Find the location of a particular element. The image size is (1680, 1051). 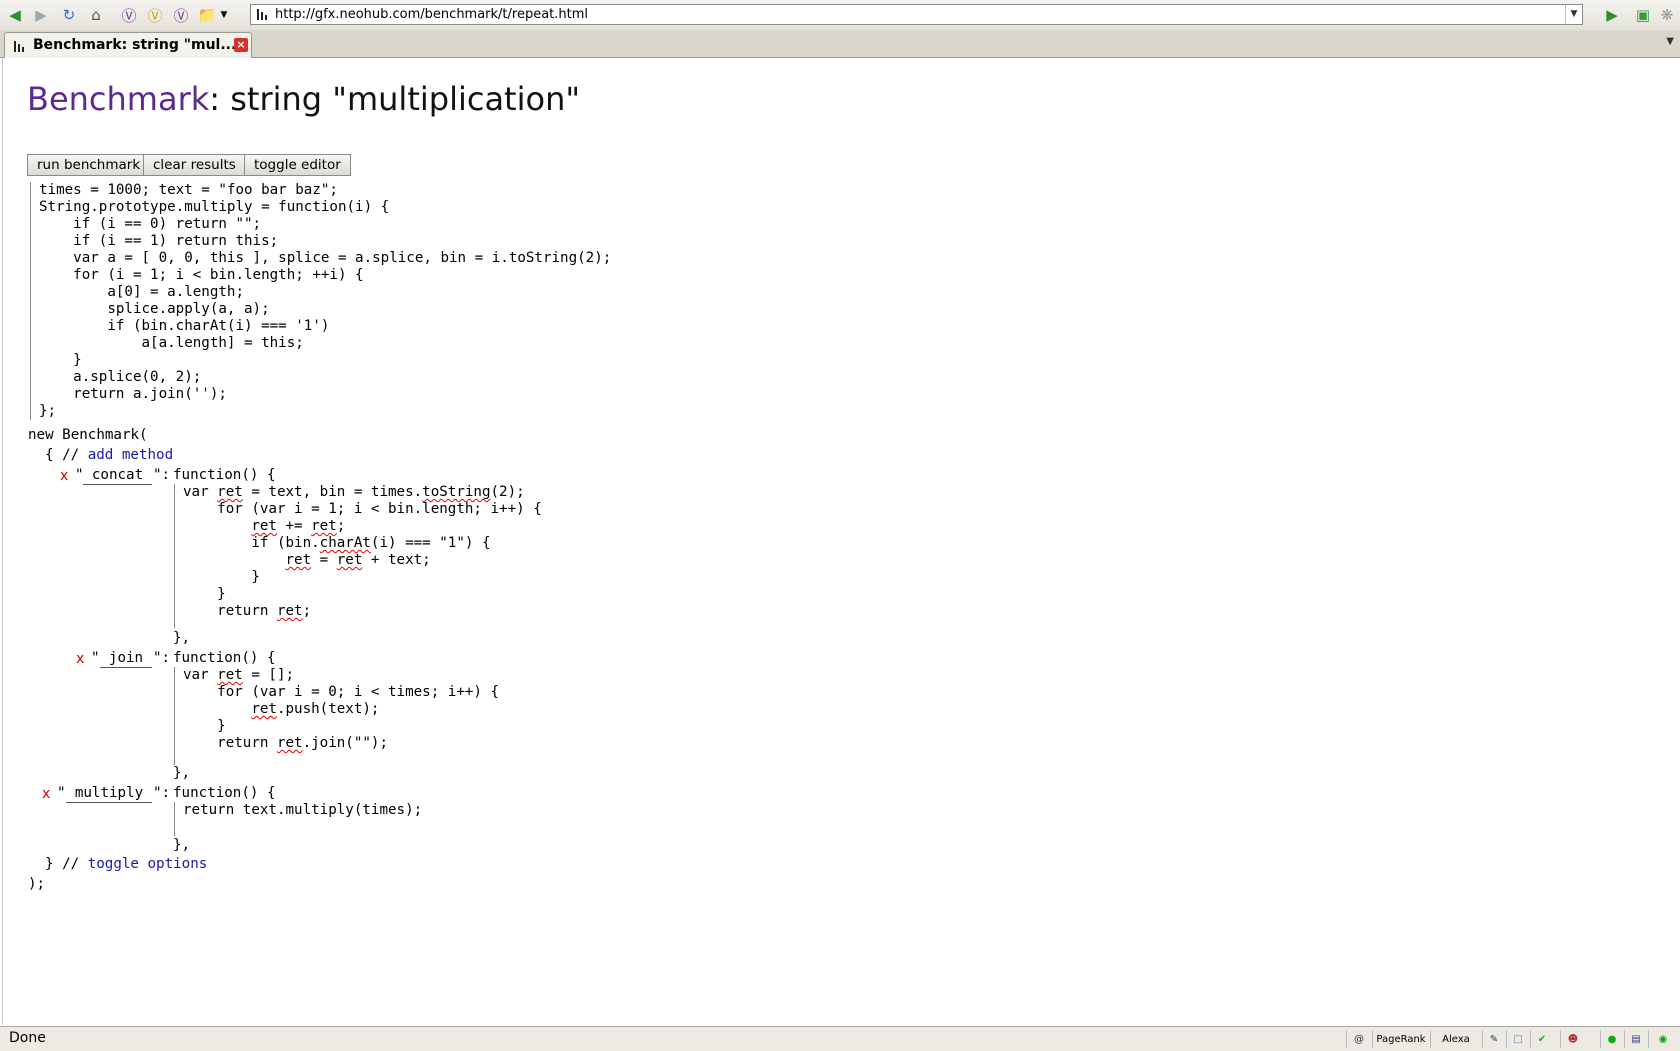

tab-active: Benchmark: string "mul... × is located at coordinates (128, 45).